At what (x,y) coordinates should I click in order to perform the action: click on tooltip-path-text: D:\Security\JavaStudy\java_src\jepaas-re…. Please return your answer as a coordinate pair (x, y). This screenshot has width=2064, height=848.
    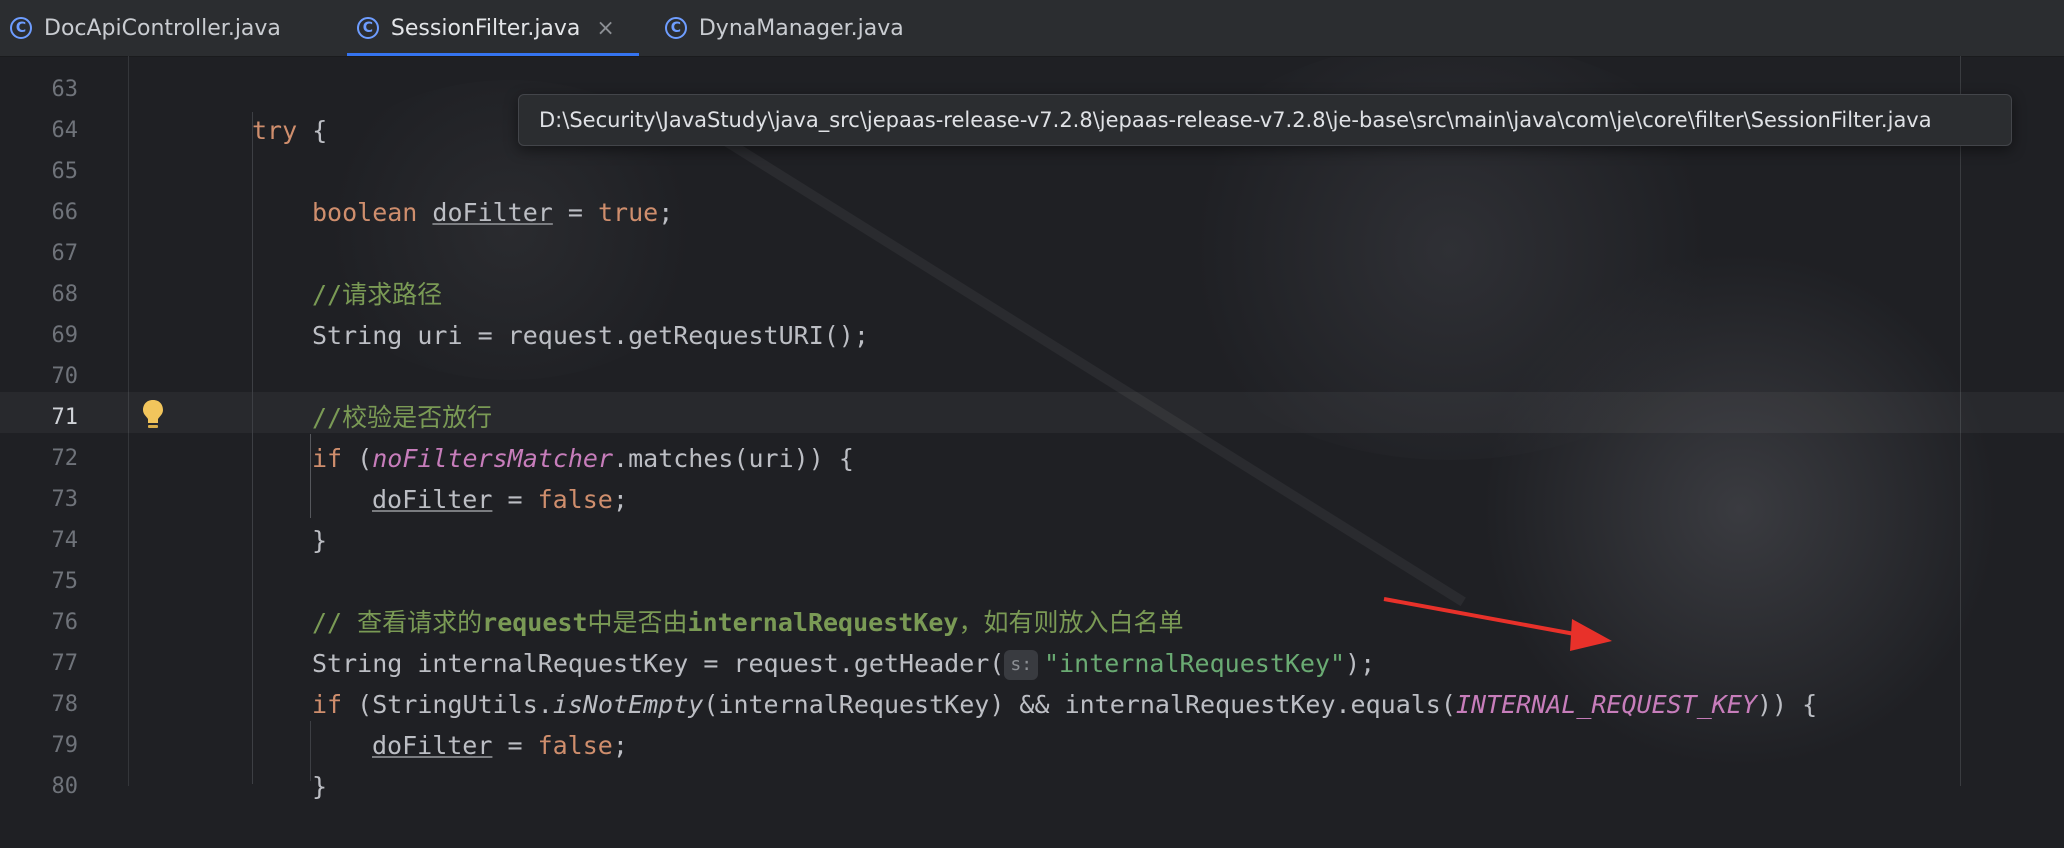
    Looking at the image, I should click on (1235, 120).